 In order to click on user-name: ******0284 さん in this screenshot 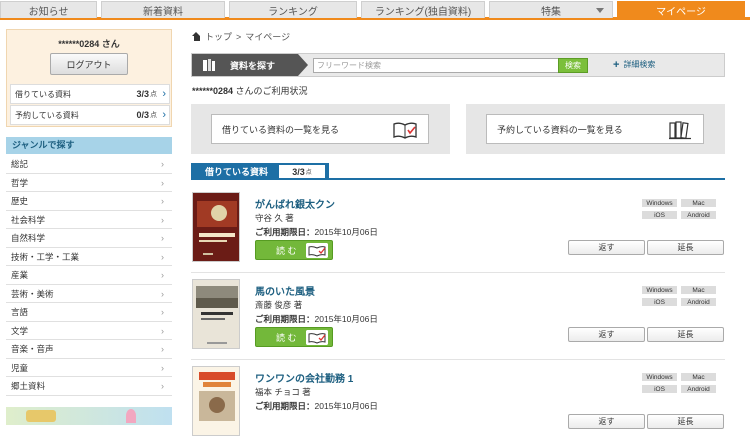, I will do `click(89, 44)`.